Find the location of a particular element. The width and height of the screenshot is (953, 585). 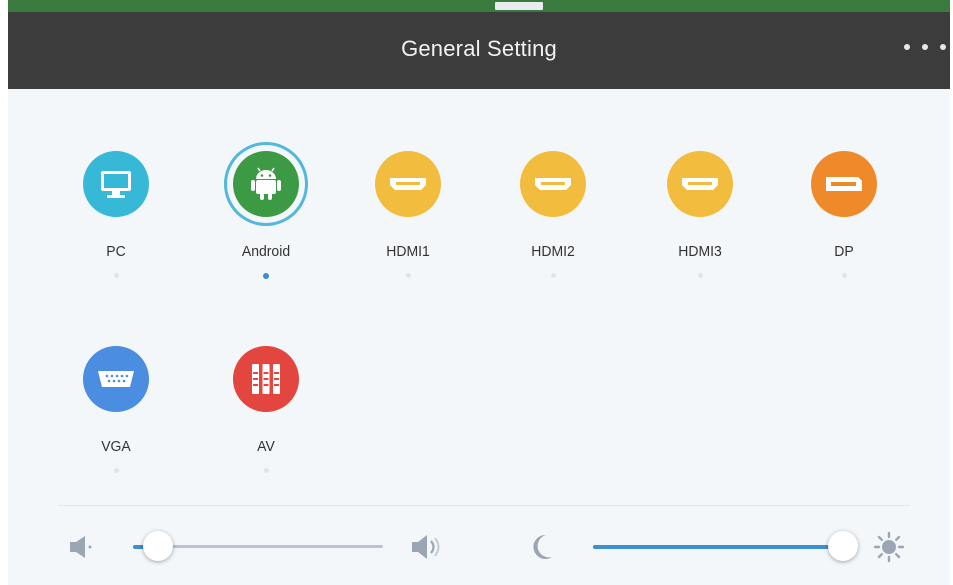

source-hdmi3: HDMI3 is located at coordinates (700, 211).